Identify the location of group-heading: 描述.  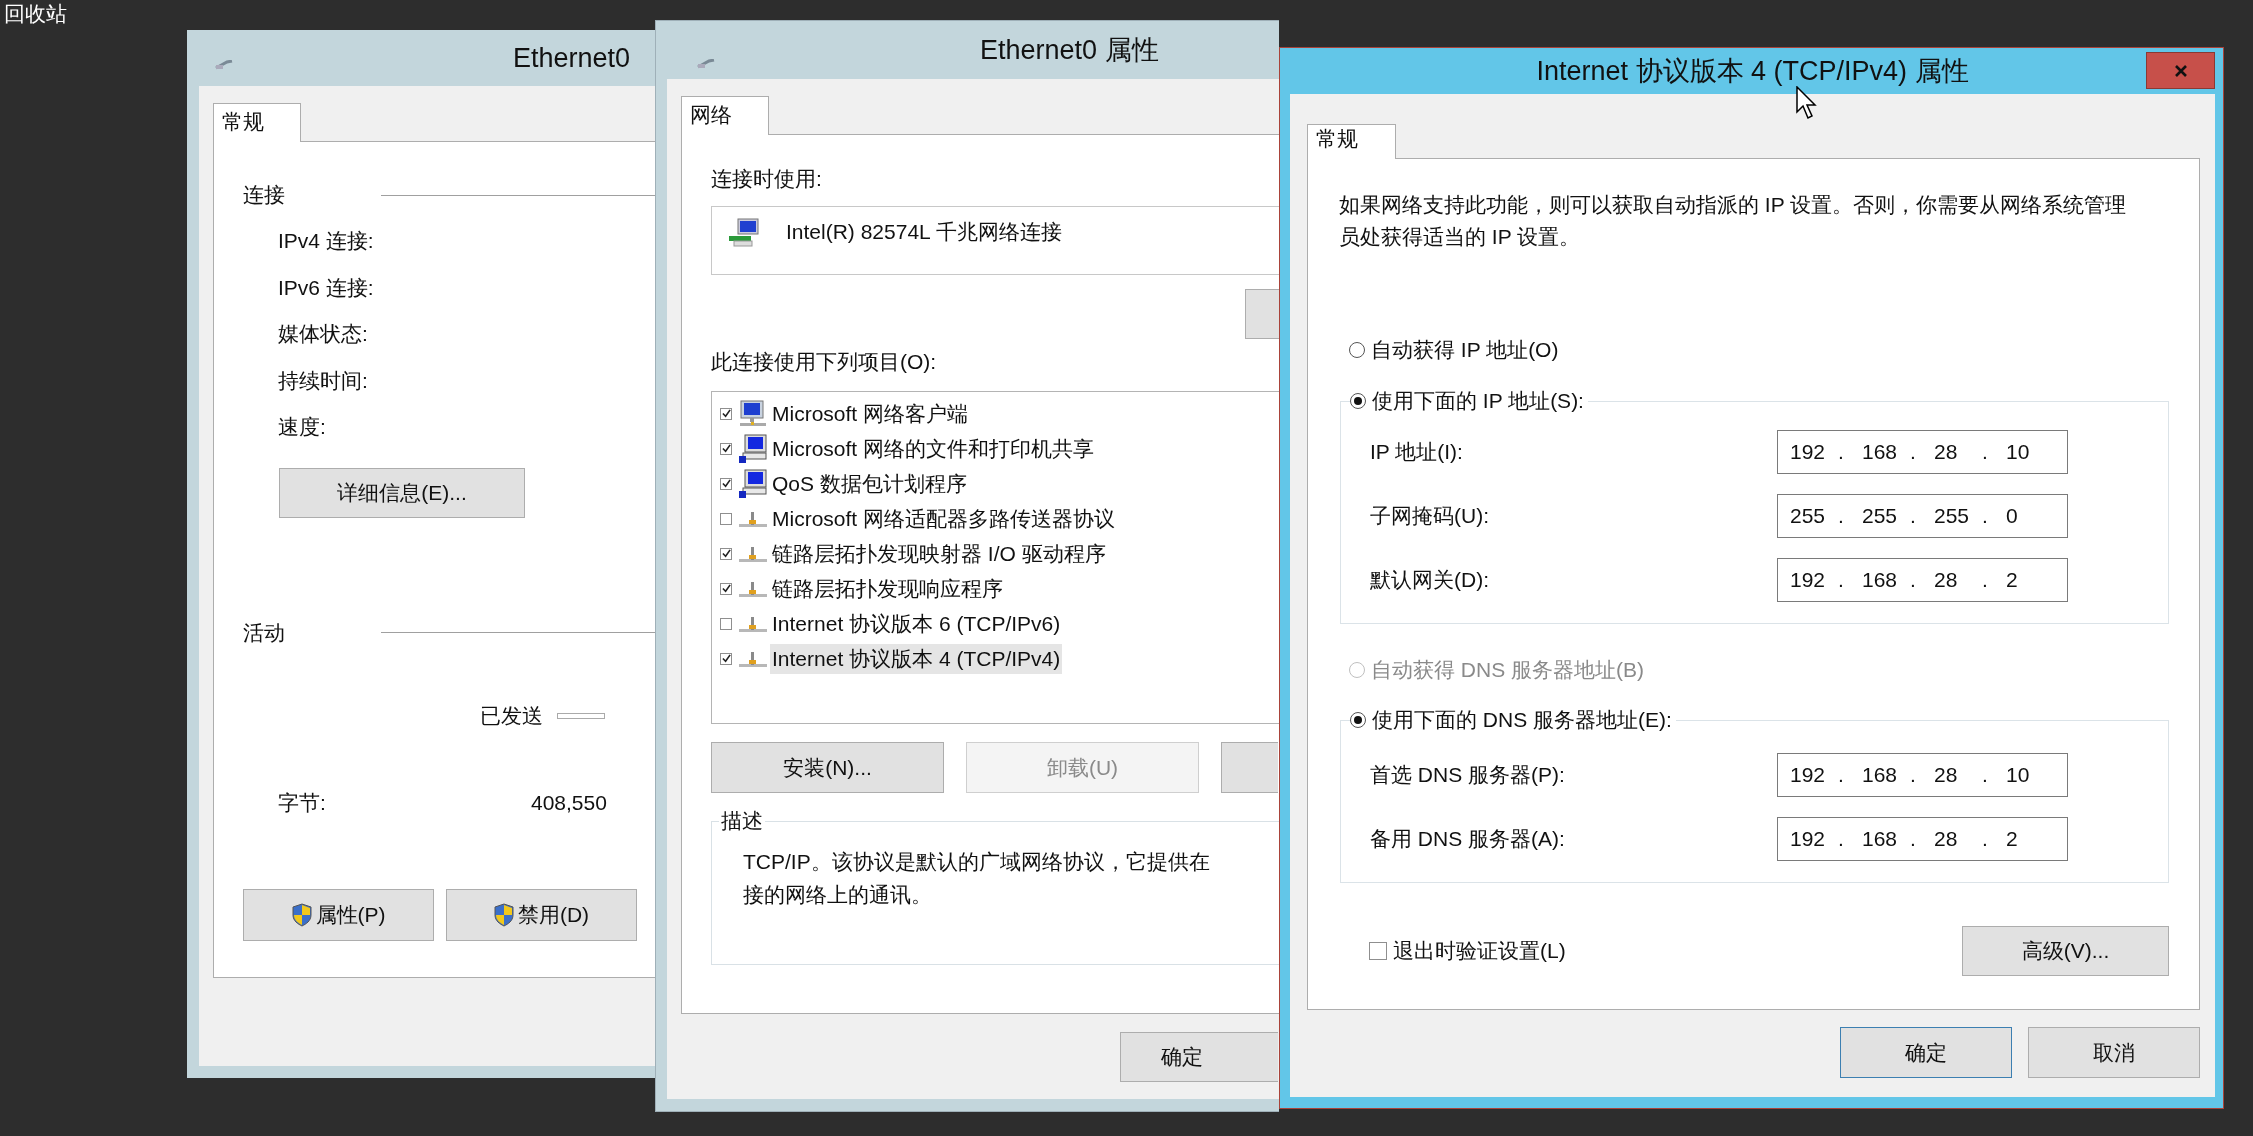
(742, 821).